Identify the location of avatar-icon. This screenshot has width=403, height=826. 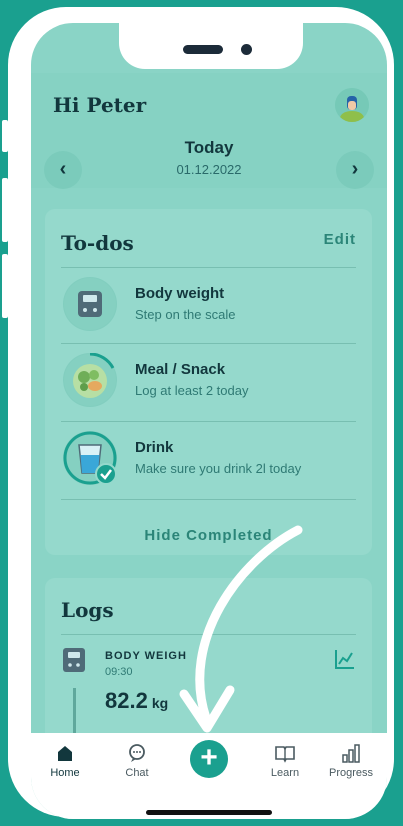
(352, 105).